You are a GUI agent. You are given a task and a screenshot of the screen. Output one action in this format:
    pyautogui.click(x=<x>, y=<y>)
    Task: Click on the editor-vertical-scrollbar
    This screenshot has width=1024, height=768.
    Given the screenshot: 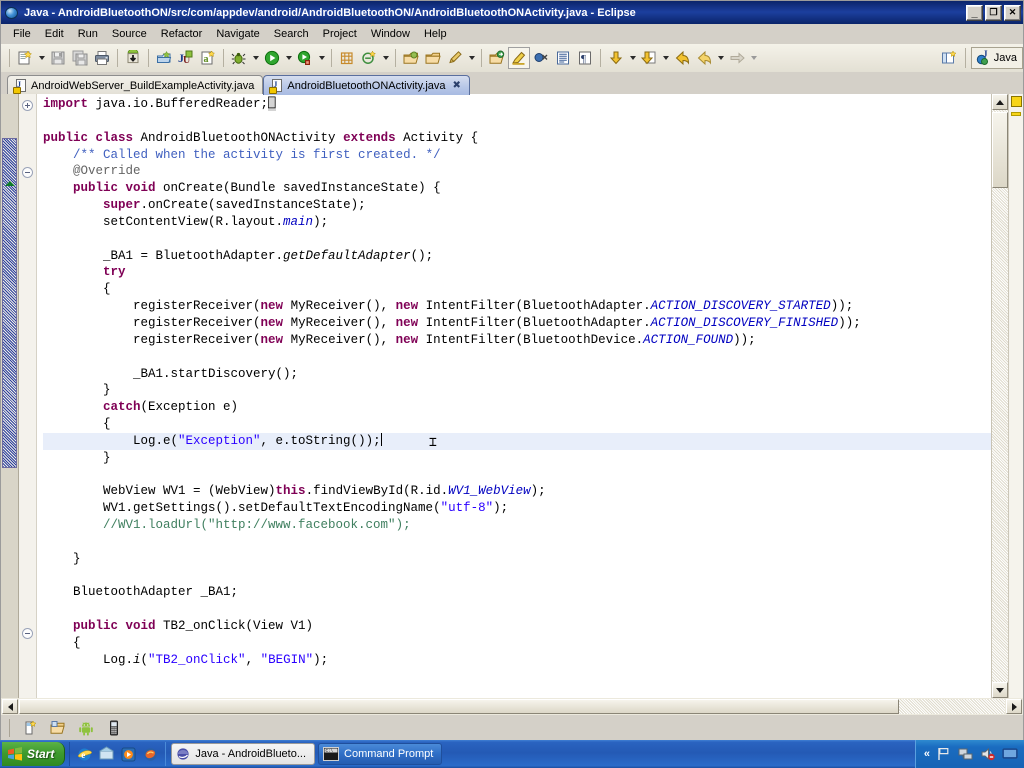 What is the action you would take?
    pyautogui.click(x=999, y=396)
    